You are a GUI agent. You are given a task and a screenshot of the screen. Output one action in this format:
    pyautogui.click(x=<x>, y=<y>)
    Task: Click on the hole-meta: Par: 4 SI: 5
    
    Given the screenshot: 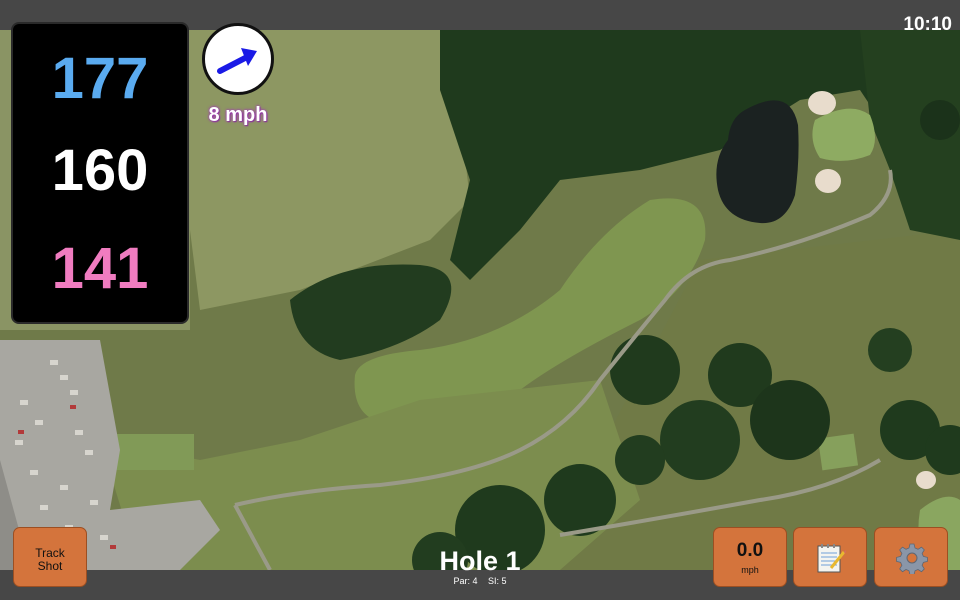 What is the action you would take?
    pyautogui.click(x=480, y=581)
    